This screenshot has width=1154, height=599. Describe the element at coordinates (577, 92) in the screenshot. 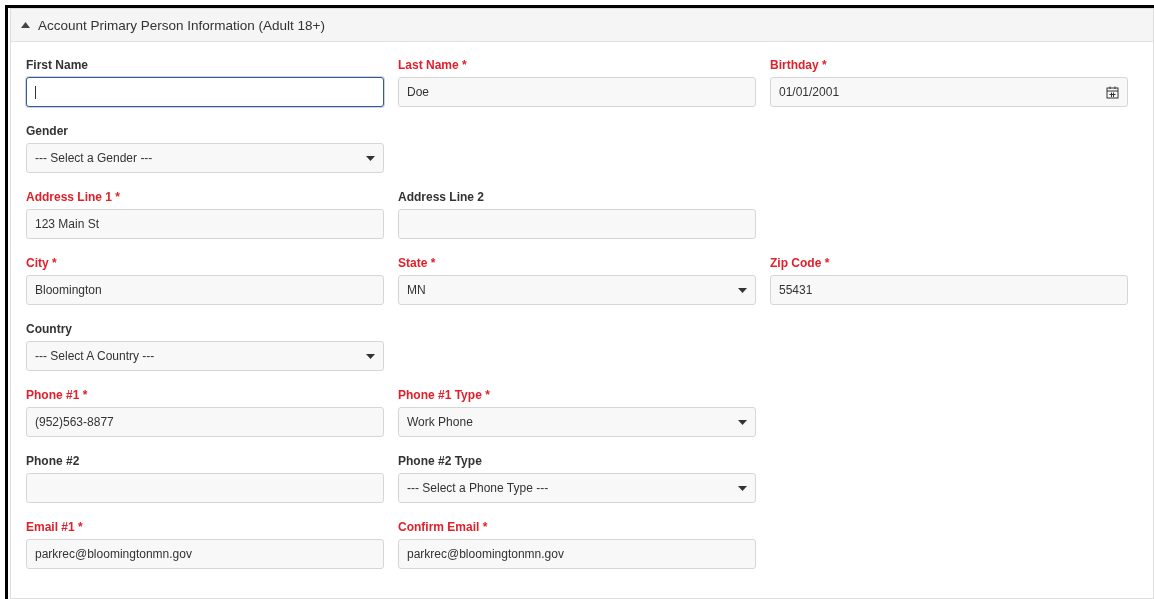

I see `text-field: Doe` at that location.